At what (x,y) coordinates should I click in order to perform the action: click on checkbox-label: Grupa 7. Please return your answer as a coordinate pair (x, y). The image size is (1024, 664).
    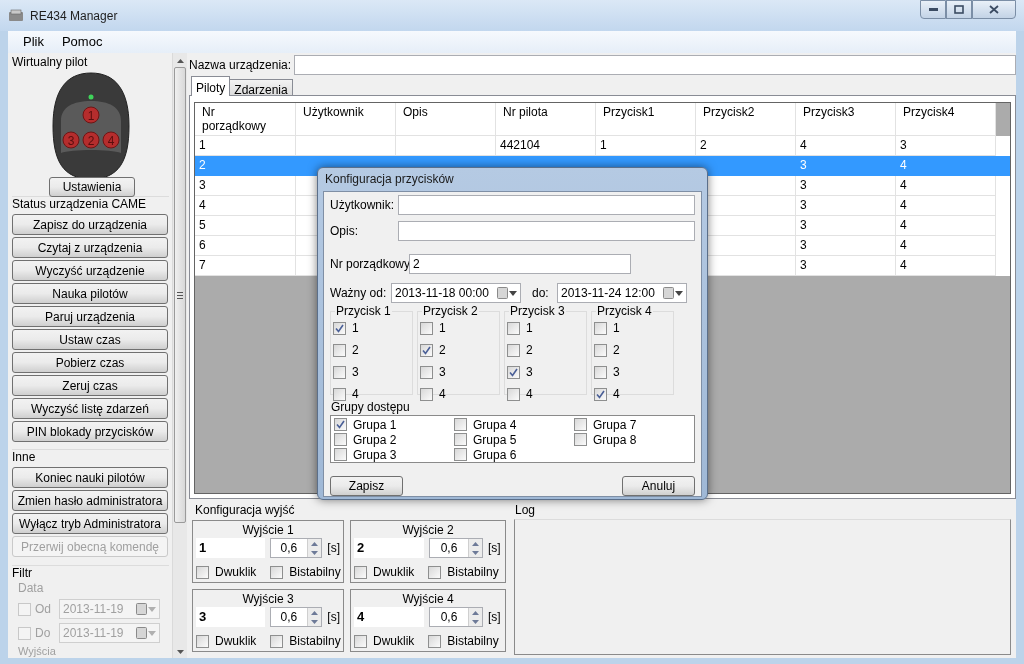
    Looking at the image, I should click on (615, 425).